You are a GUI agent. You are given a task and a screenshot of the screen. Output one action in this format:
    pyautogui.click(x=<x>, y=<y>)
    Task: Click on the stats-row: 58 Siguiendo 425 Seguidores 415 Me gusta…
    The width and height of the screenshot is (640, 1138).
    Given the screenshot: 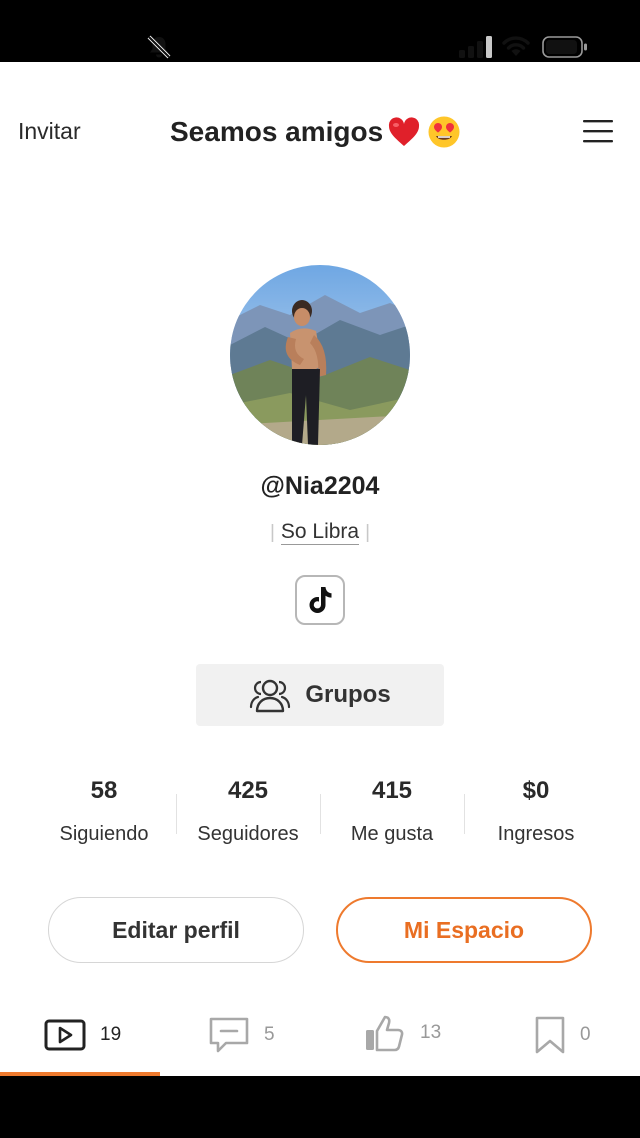 What is the action you would take?
    pyautogui.click(x=320, y=814)
    